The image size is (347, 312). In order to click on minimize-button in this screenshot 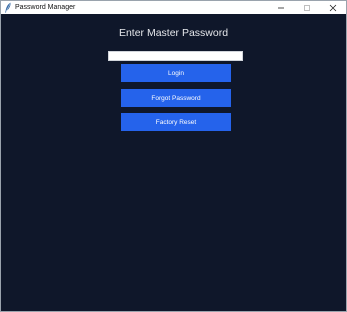, I will do `click(281, 7)`.